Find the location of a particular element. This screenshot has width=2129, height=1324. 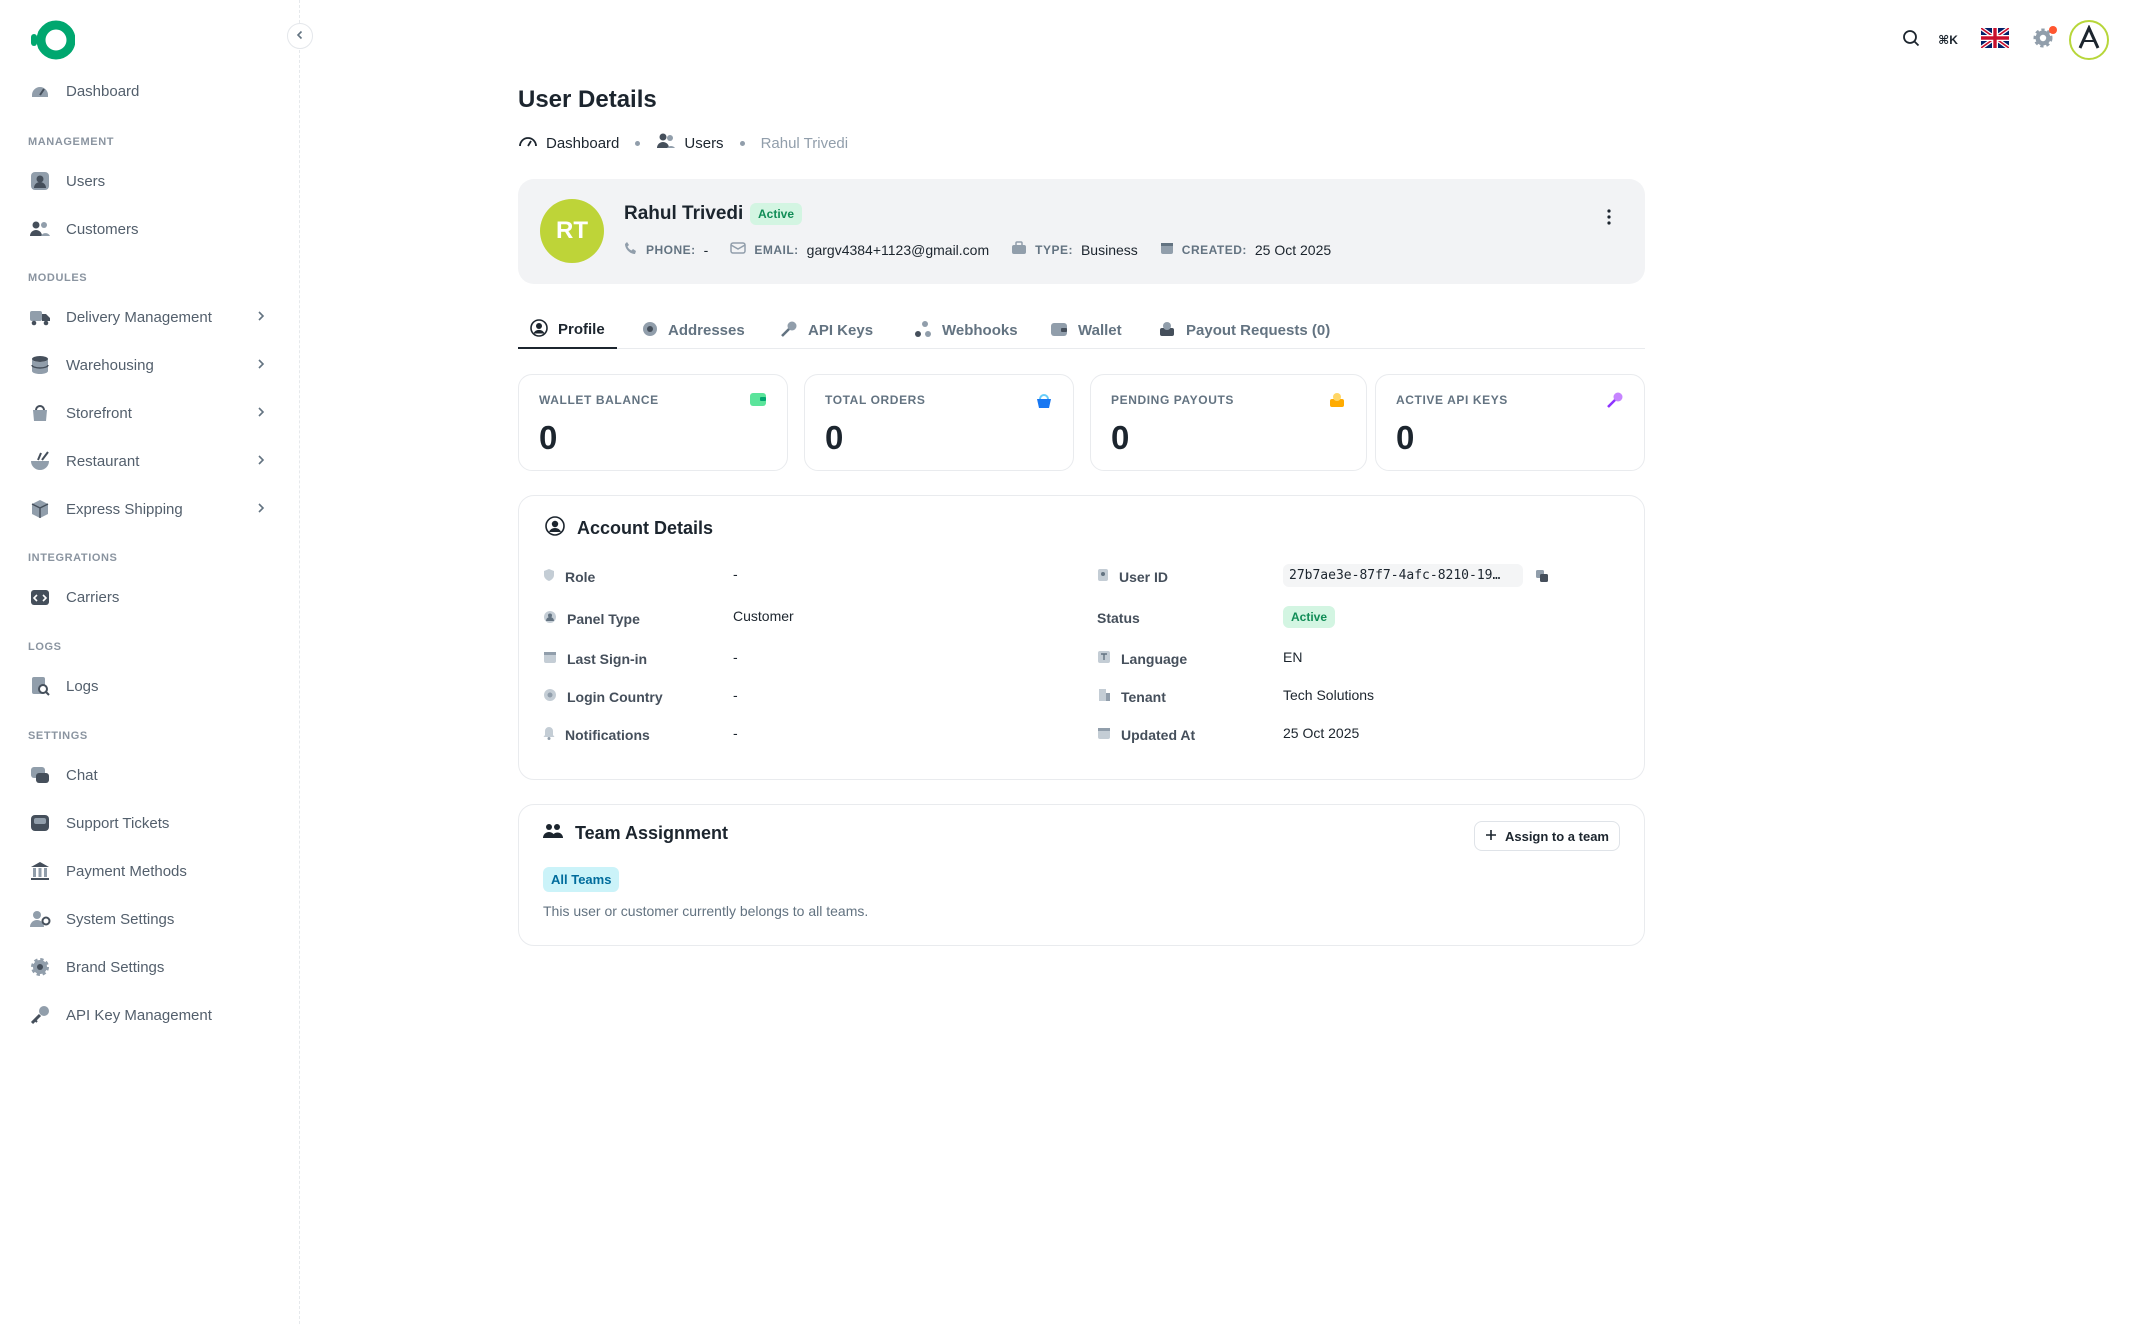

panel-type-value: Customer is located at coordinates (763, 616).